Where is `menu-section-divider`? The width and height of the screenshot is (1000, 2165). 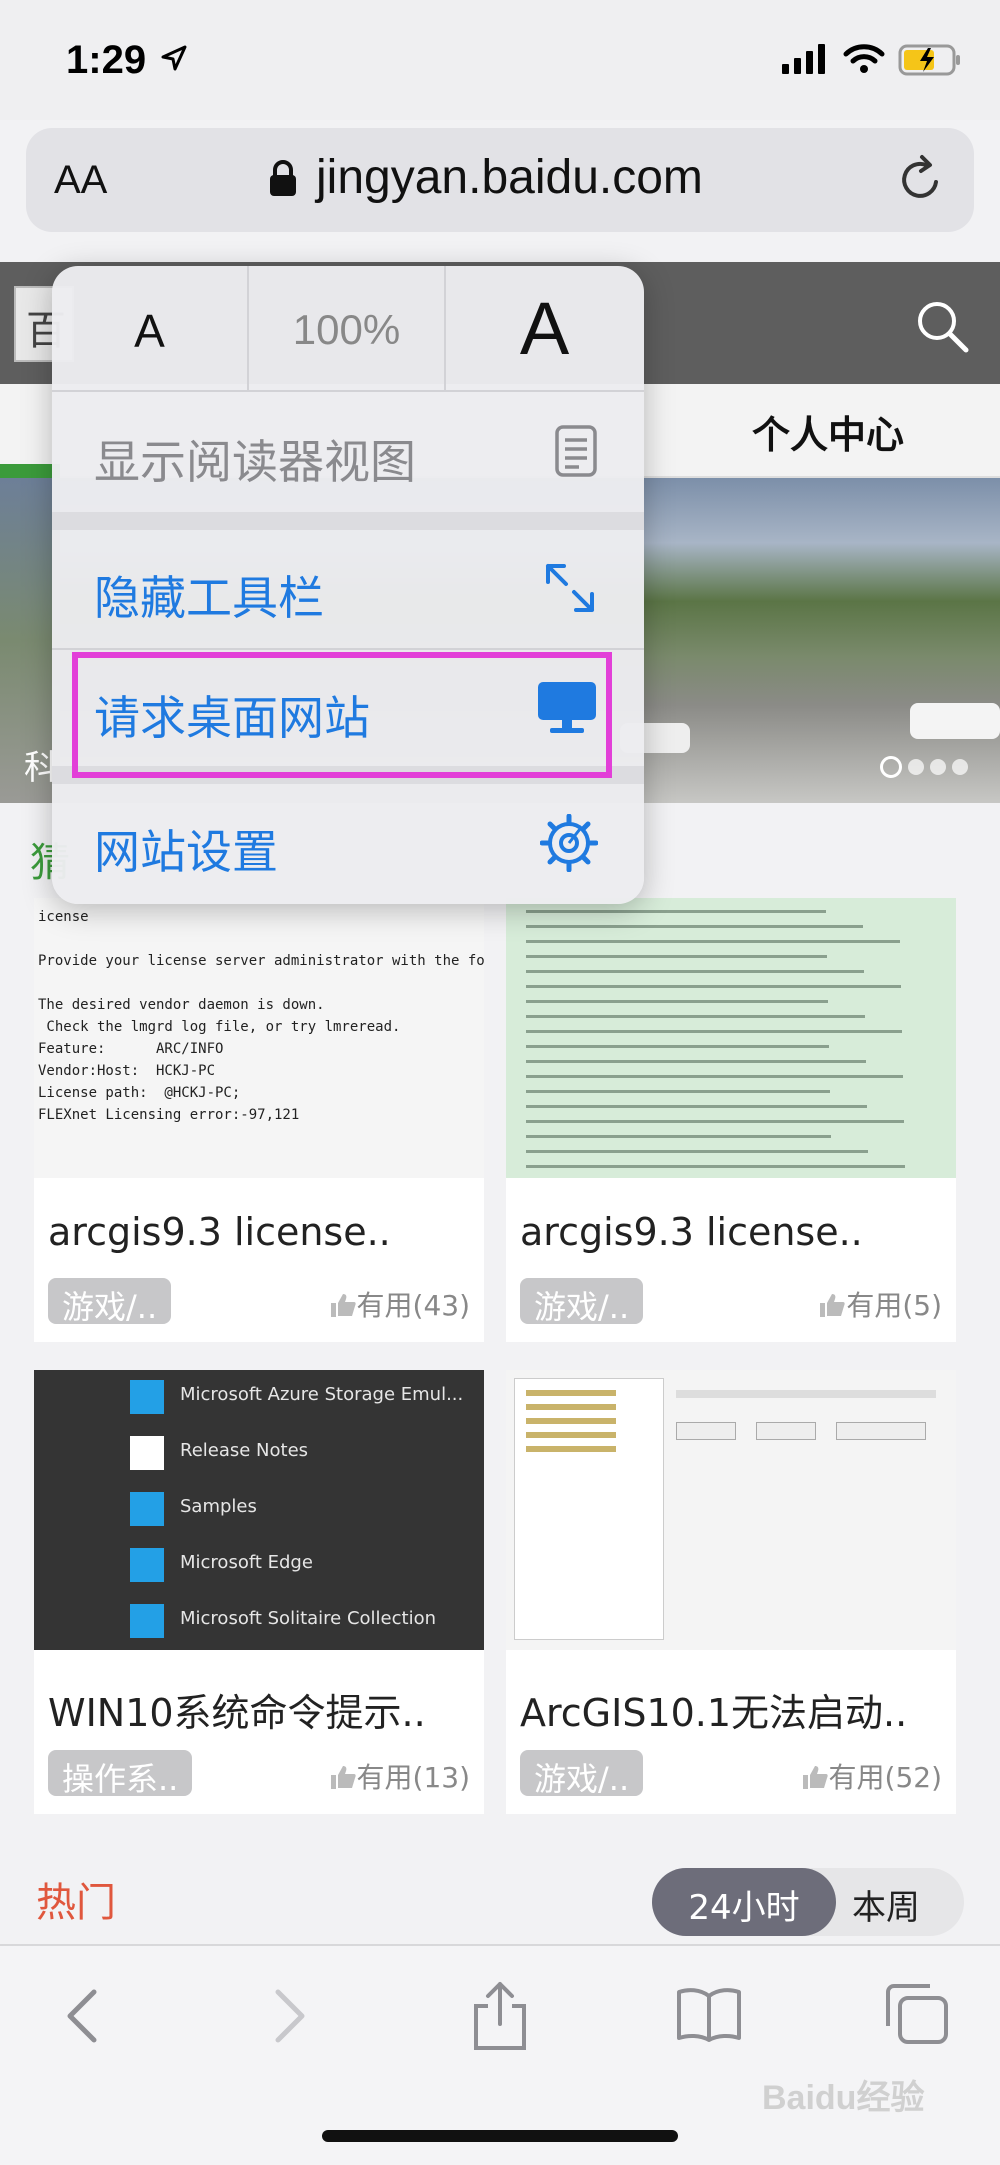
menu-section-divider is located at coordinates (348, 521).